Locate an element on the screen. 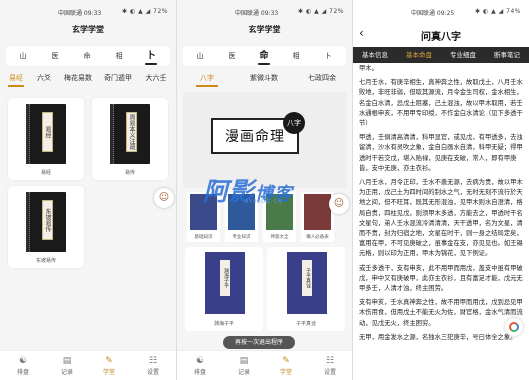  book-cover: 周易本义注疏 is located at coordinates (130, 134).